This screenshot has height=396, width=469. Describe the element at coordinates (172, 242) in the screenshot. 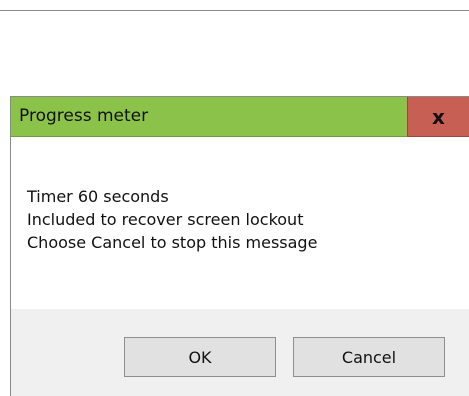

I see `message-line-cancel: Choose Cancel to stop this message` at that location.